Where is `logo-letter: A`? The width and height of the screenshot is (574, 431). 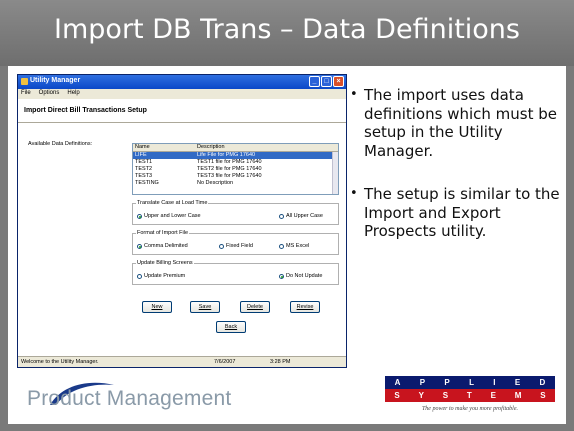 logo-letter: A is located at coordinates (397, 382).